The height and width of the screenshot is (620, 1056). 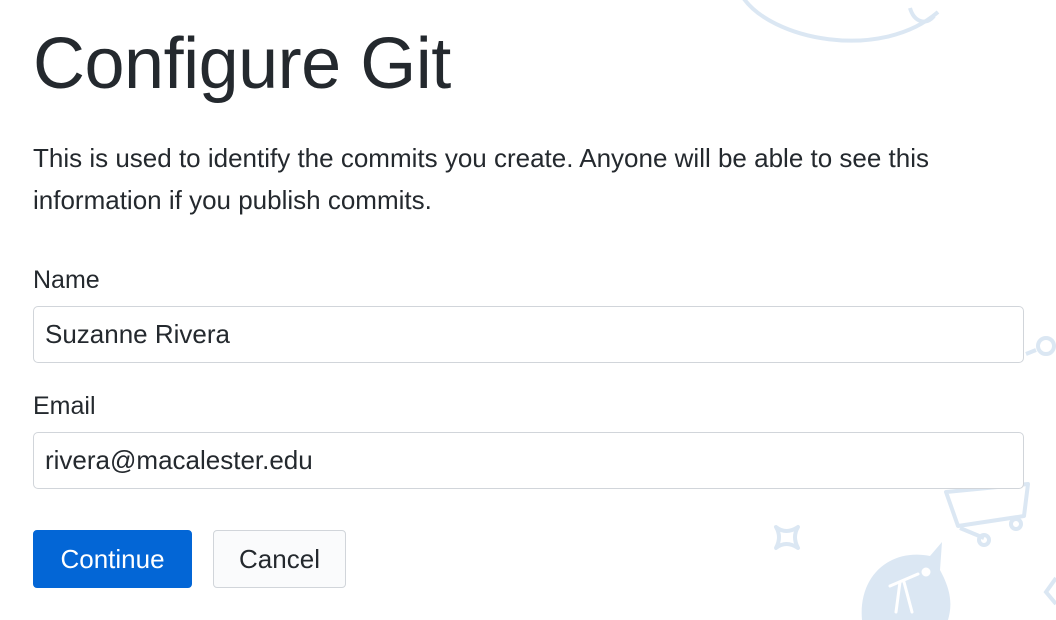 I want to click on continue-button: Continue, so click(x=112, y=559).